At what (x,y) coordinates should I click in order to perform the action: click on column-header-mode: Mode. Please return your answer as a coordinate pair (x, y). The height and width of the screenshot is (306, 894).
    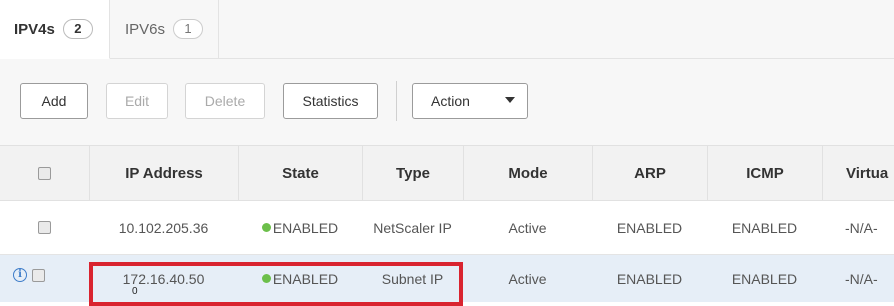
    Looking at the image, I should click on (527, 173).